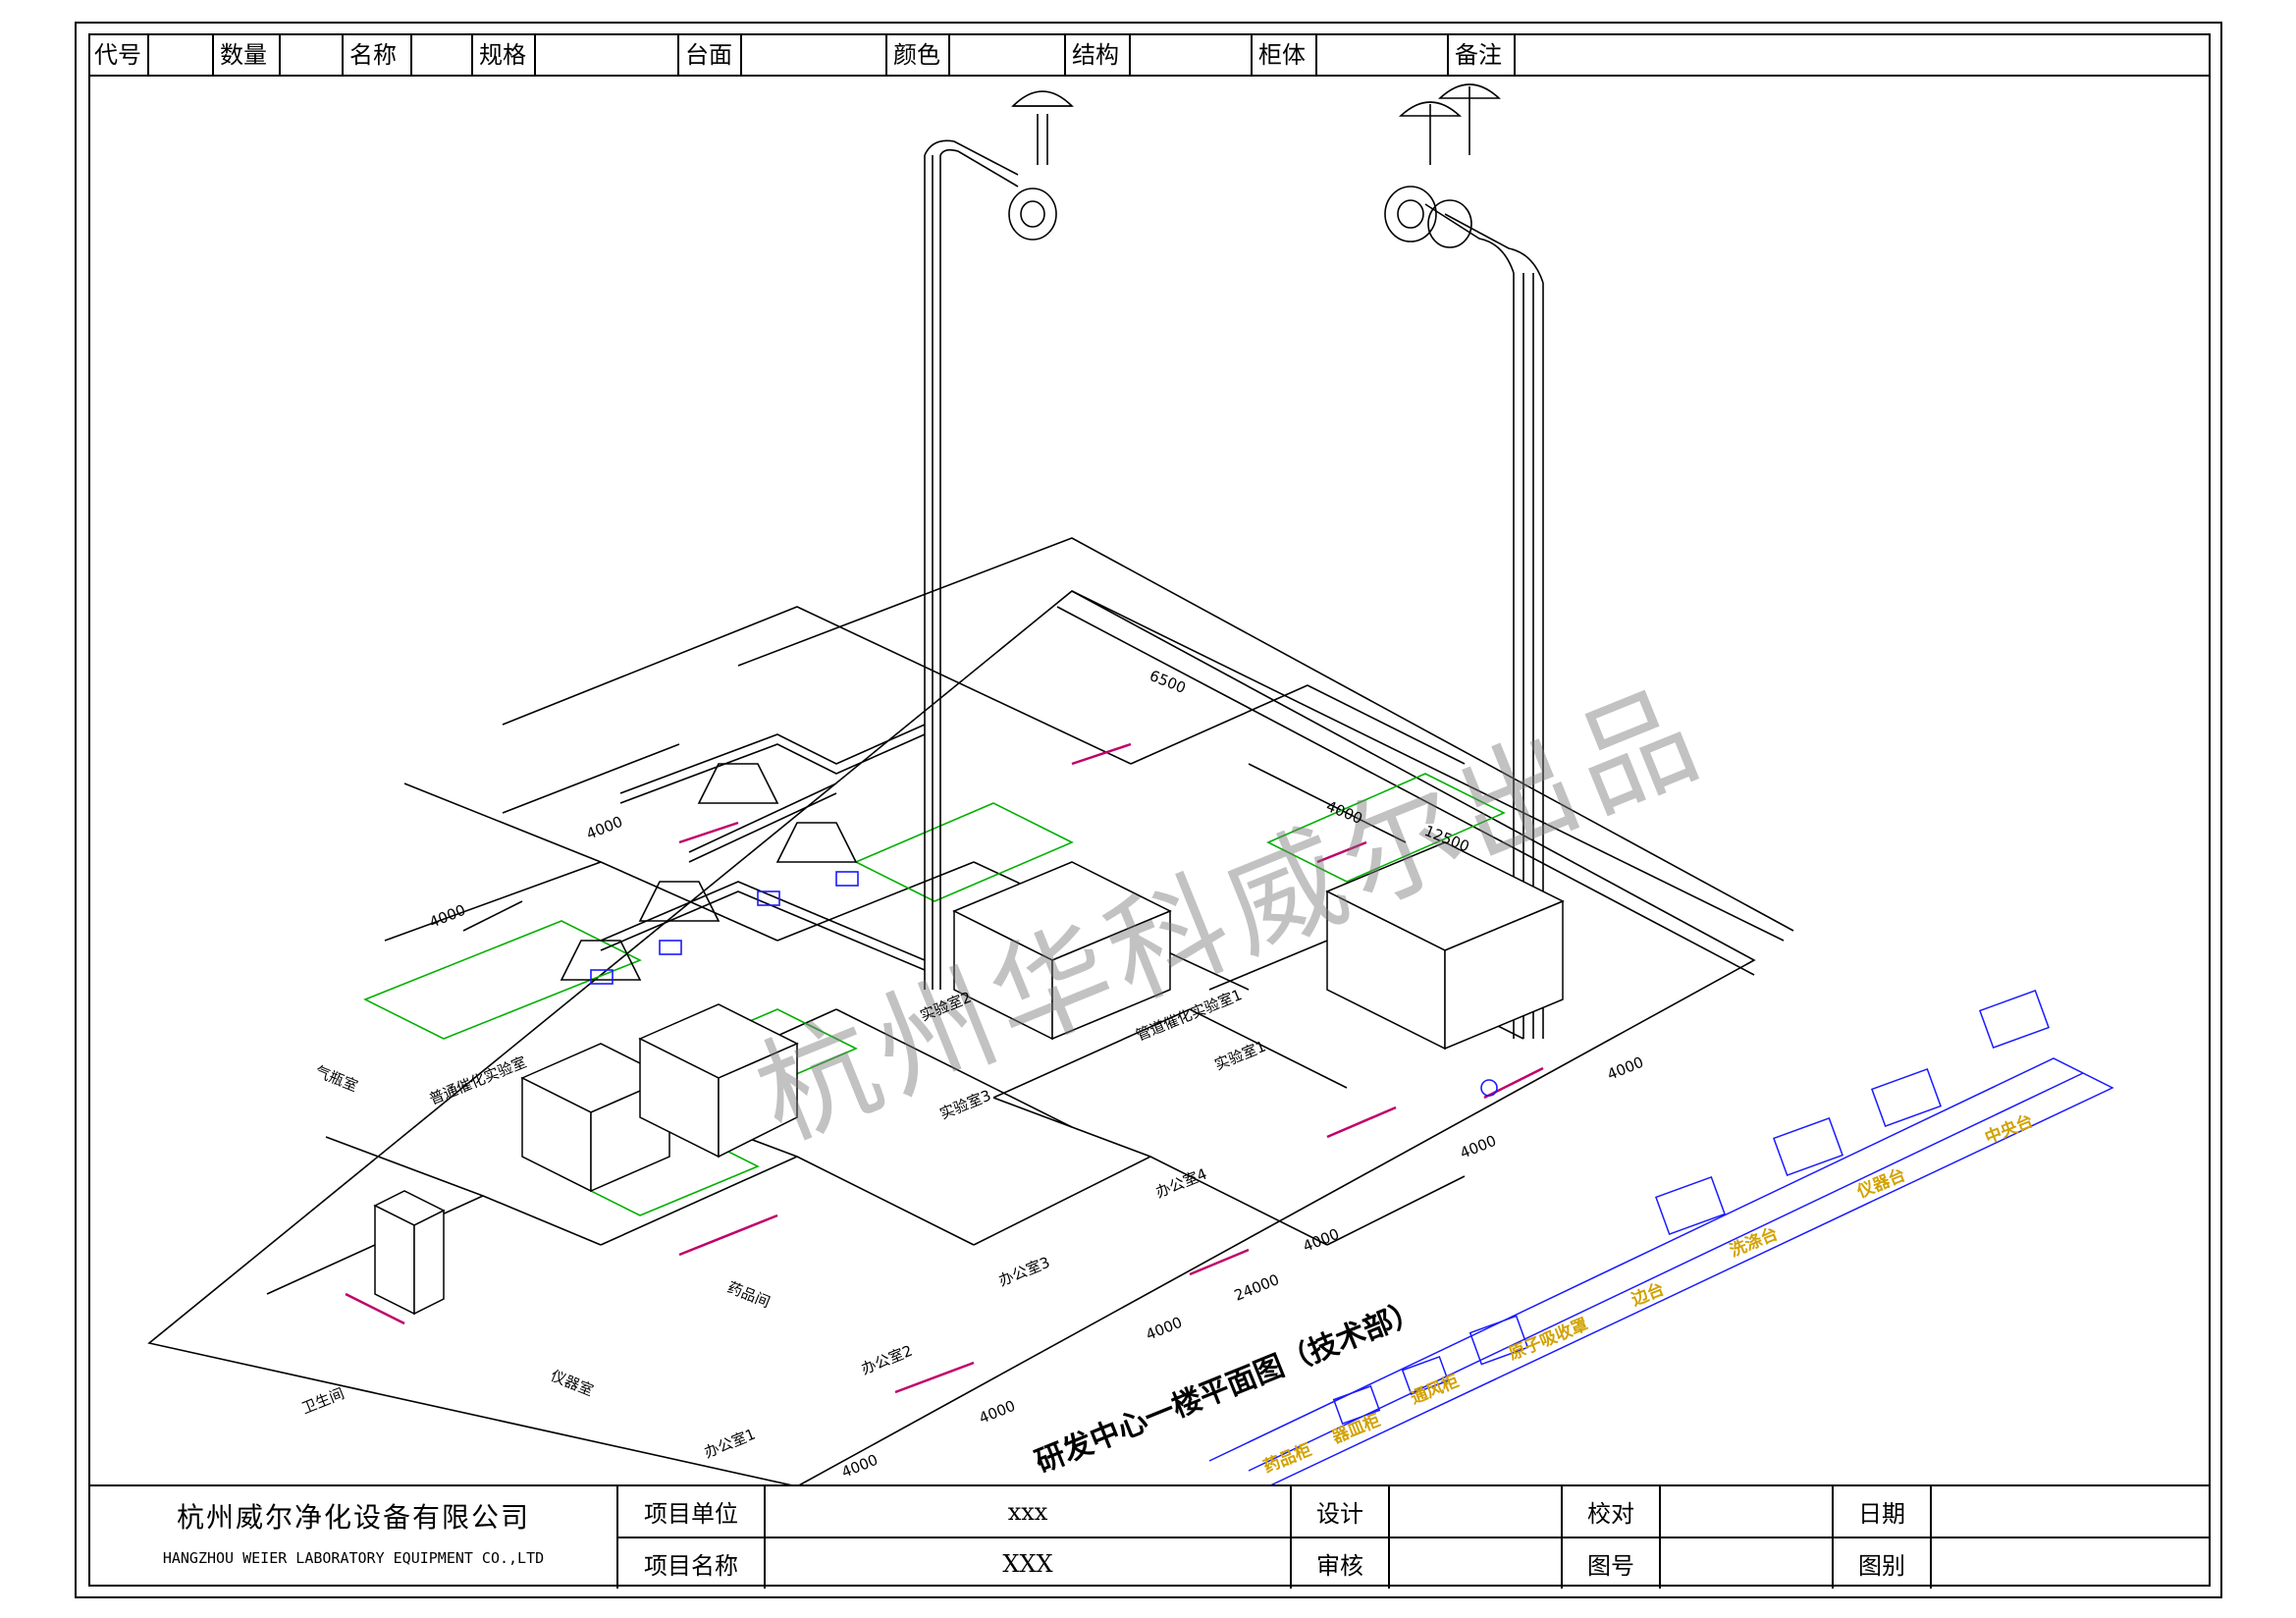 The width and height of the screenshot is (2296, 1618). I want to click on review-value, so click(1476, 1563).